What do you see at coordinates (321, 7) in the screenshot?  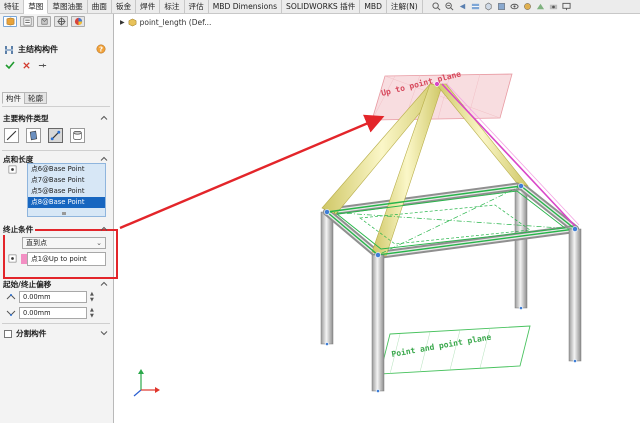 I see `tab-solidworks-addins: SOLIDWORKS 插件` at bounding box center [321, 7].